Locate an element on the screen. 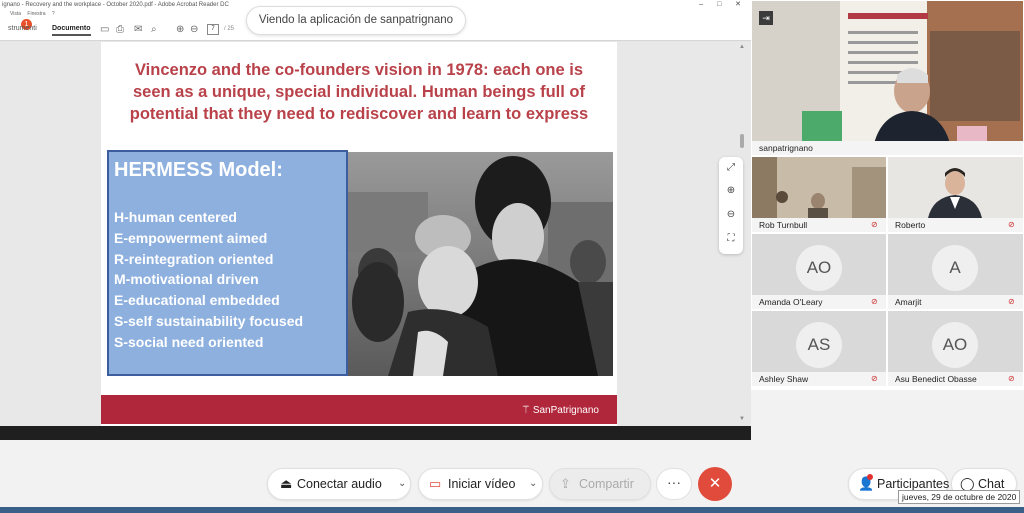 This screenshot has width=1024, height=513. list-item: E-empowerment aimed is located at coordinates (191, 237).